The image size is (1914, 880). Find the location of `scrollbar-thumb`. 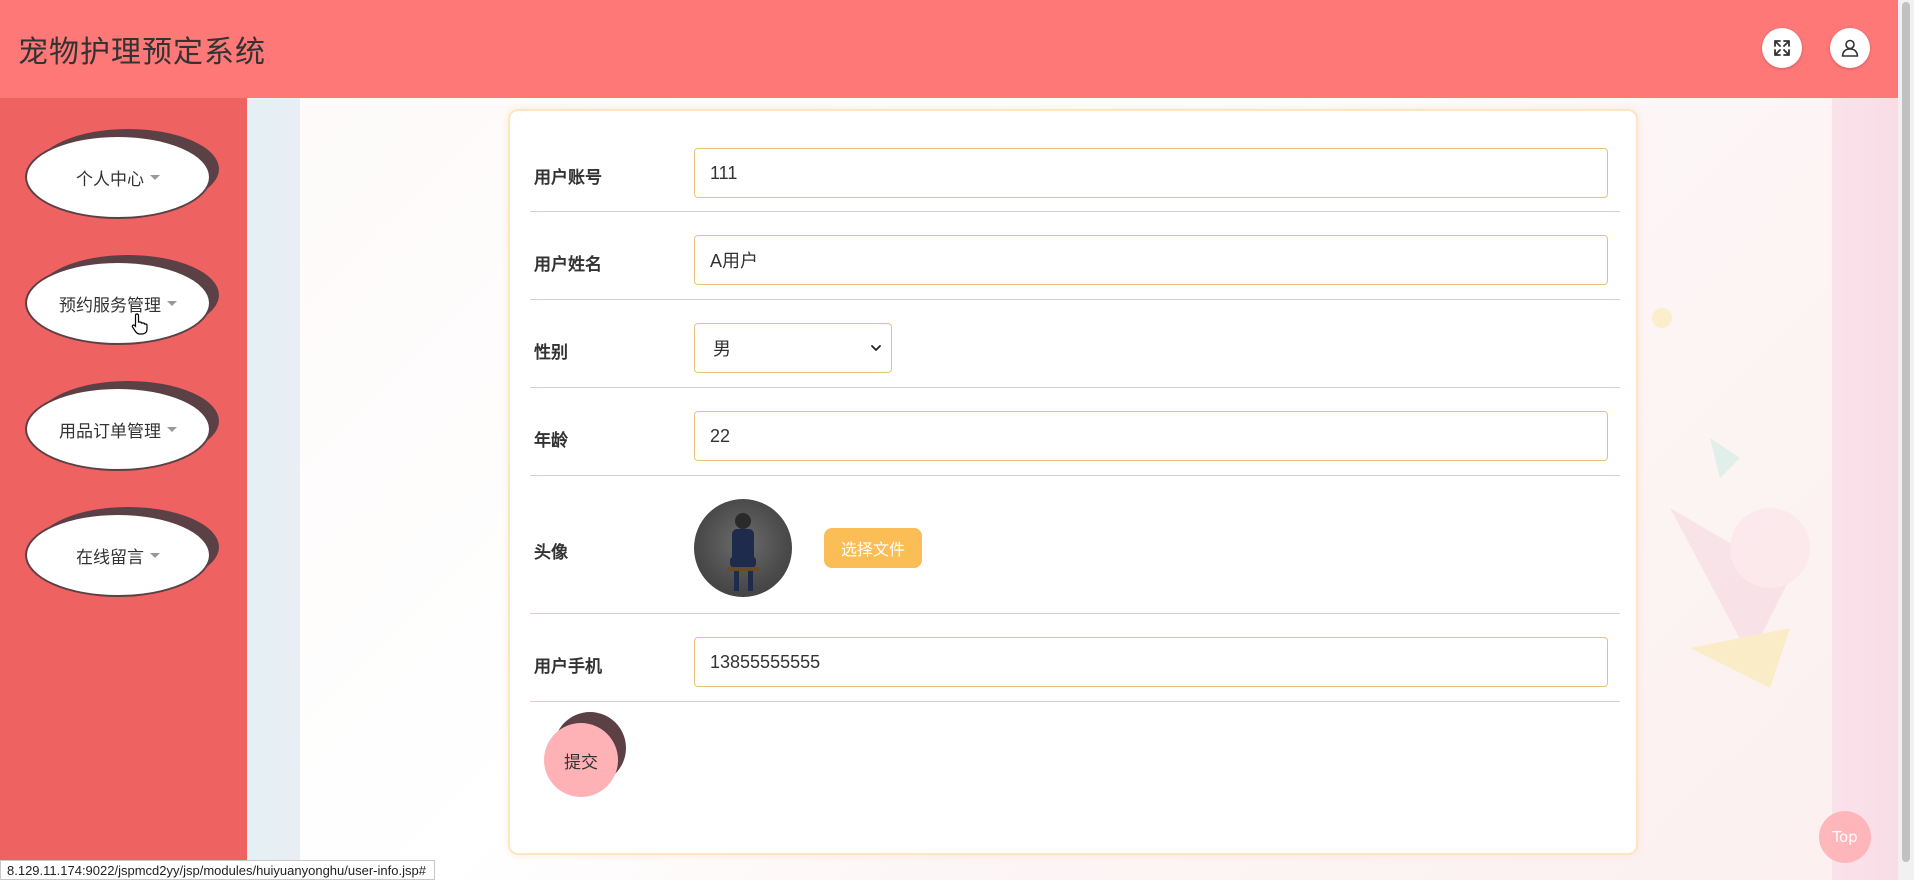

scrollbar-thumb is located at coordinates (1906, 432).